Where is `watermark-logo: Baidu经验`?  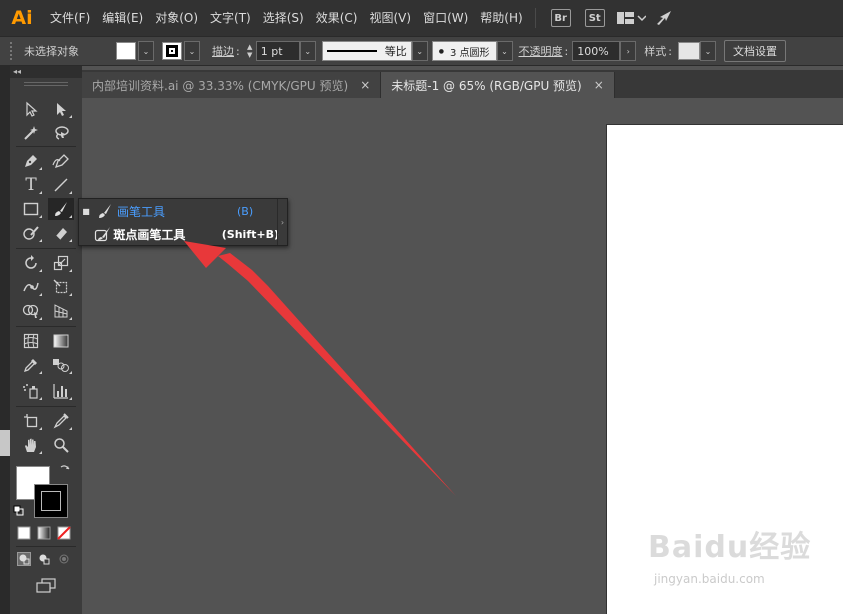
watermark-logo: Baidu经验 is located at coordinates (730, 547).